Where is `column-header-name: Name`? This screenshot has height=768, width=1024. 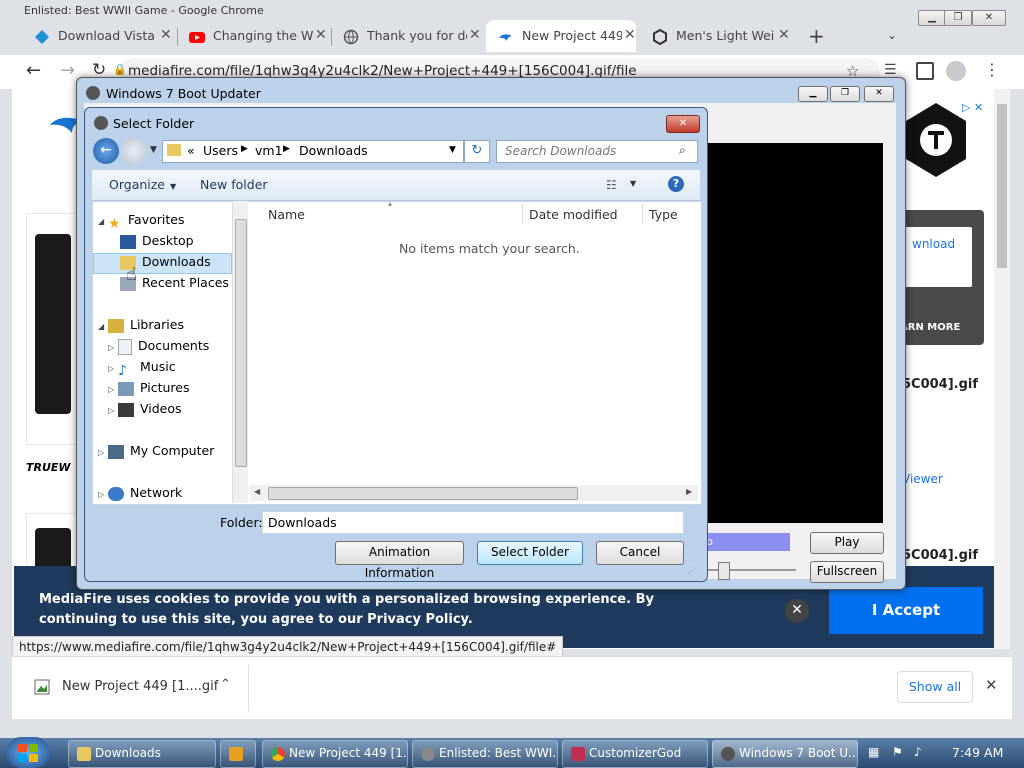 column-header-name: Name is located at coordinates (286, 214).